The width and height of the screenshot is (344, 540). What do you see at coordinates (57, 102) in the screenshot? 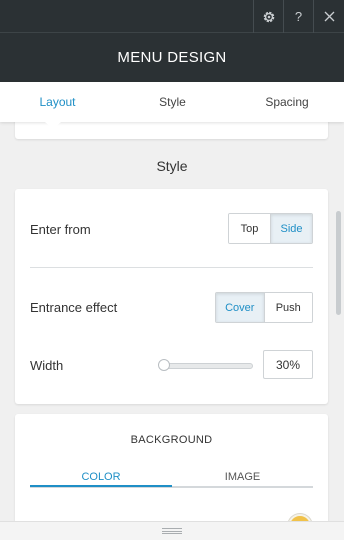
I see `tab-layout: Layout` at bounding box center [57, 102].